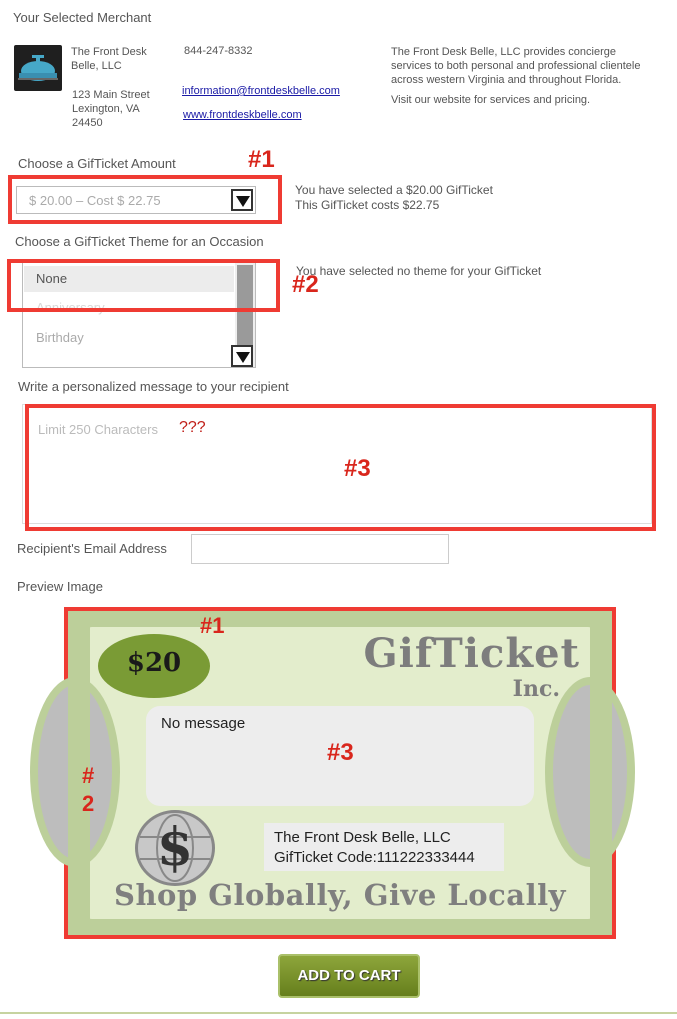 The height and width of the screenshot is (1019, 677). I want to click on preview-label: Preview Image, so click(60, 586).